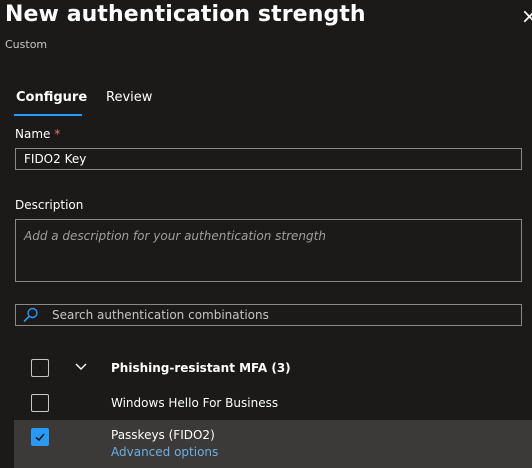 Image resolution: width=532 pixels, height=468 pixels. I want to click on name-label-text: Name, so click(33, 134).